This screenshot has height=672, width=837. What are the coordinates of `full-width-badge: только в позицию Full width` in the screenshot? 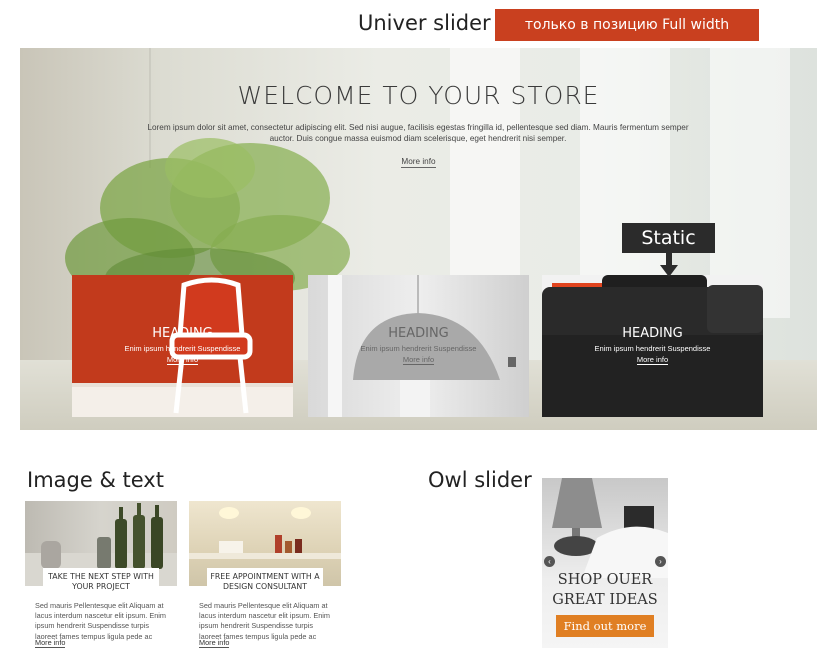 It's located at (627, 25).